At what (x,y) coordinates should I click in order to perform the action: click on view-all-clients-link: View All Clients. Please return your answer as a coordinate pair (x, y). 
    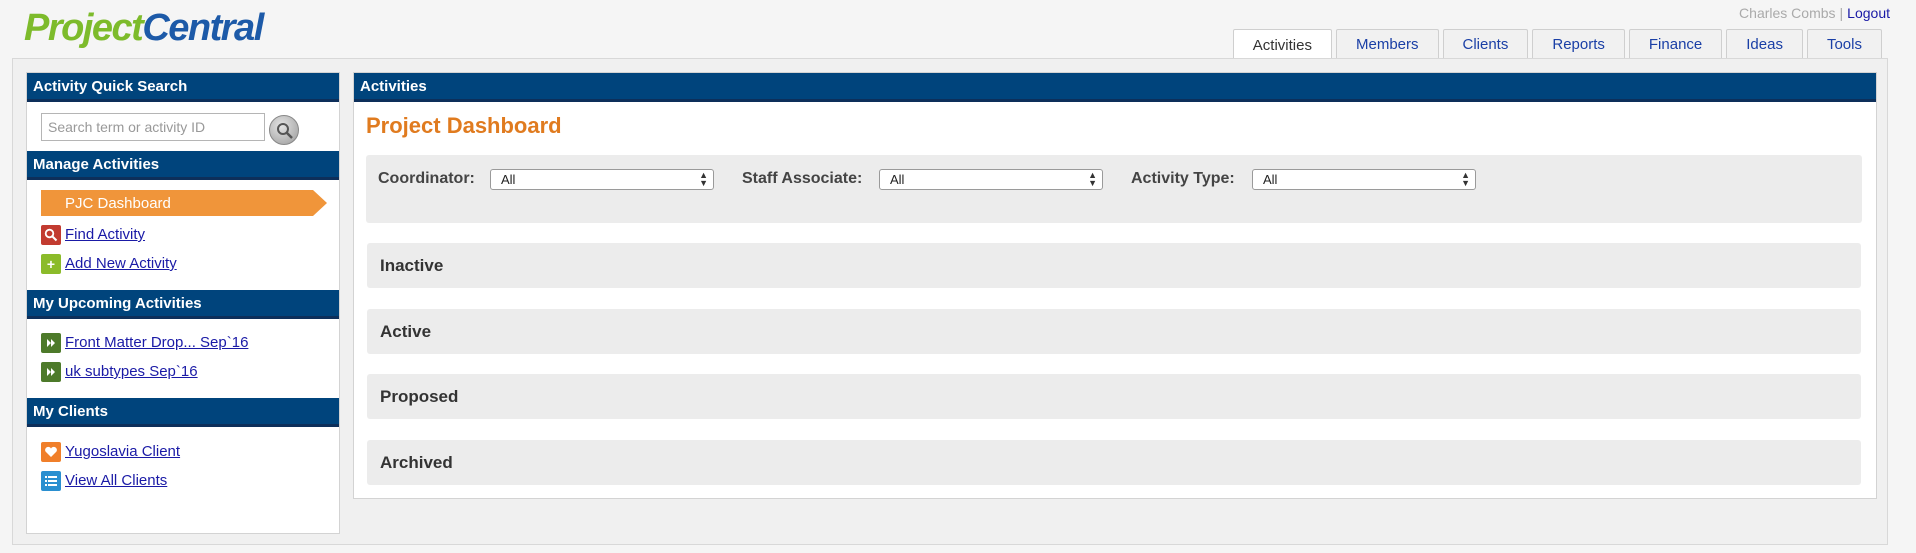
    Looking at the image, I should click on (116, 480).